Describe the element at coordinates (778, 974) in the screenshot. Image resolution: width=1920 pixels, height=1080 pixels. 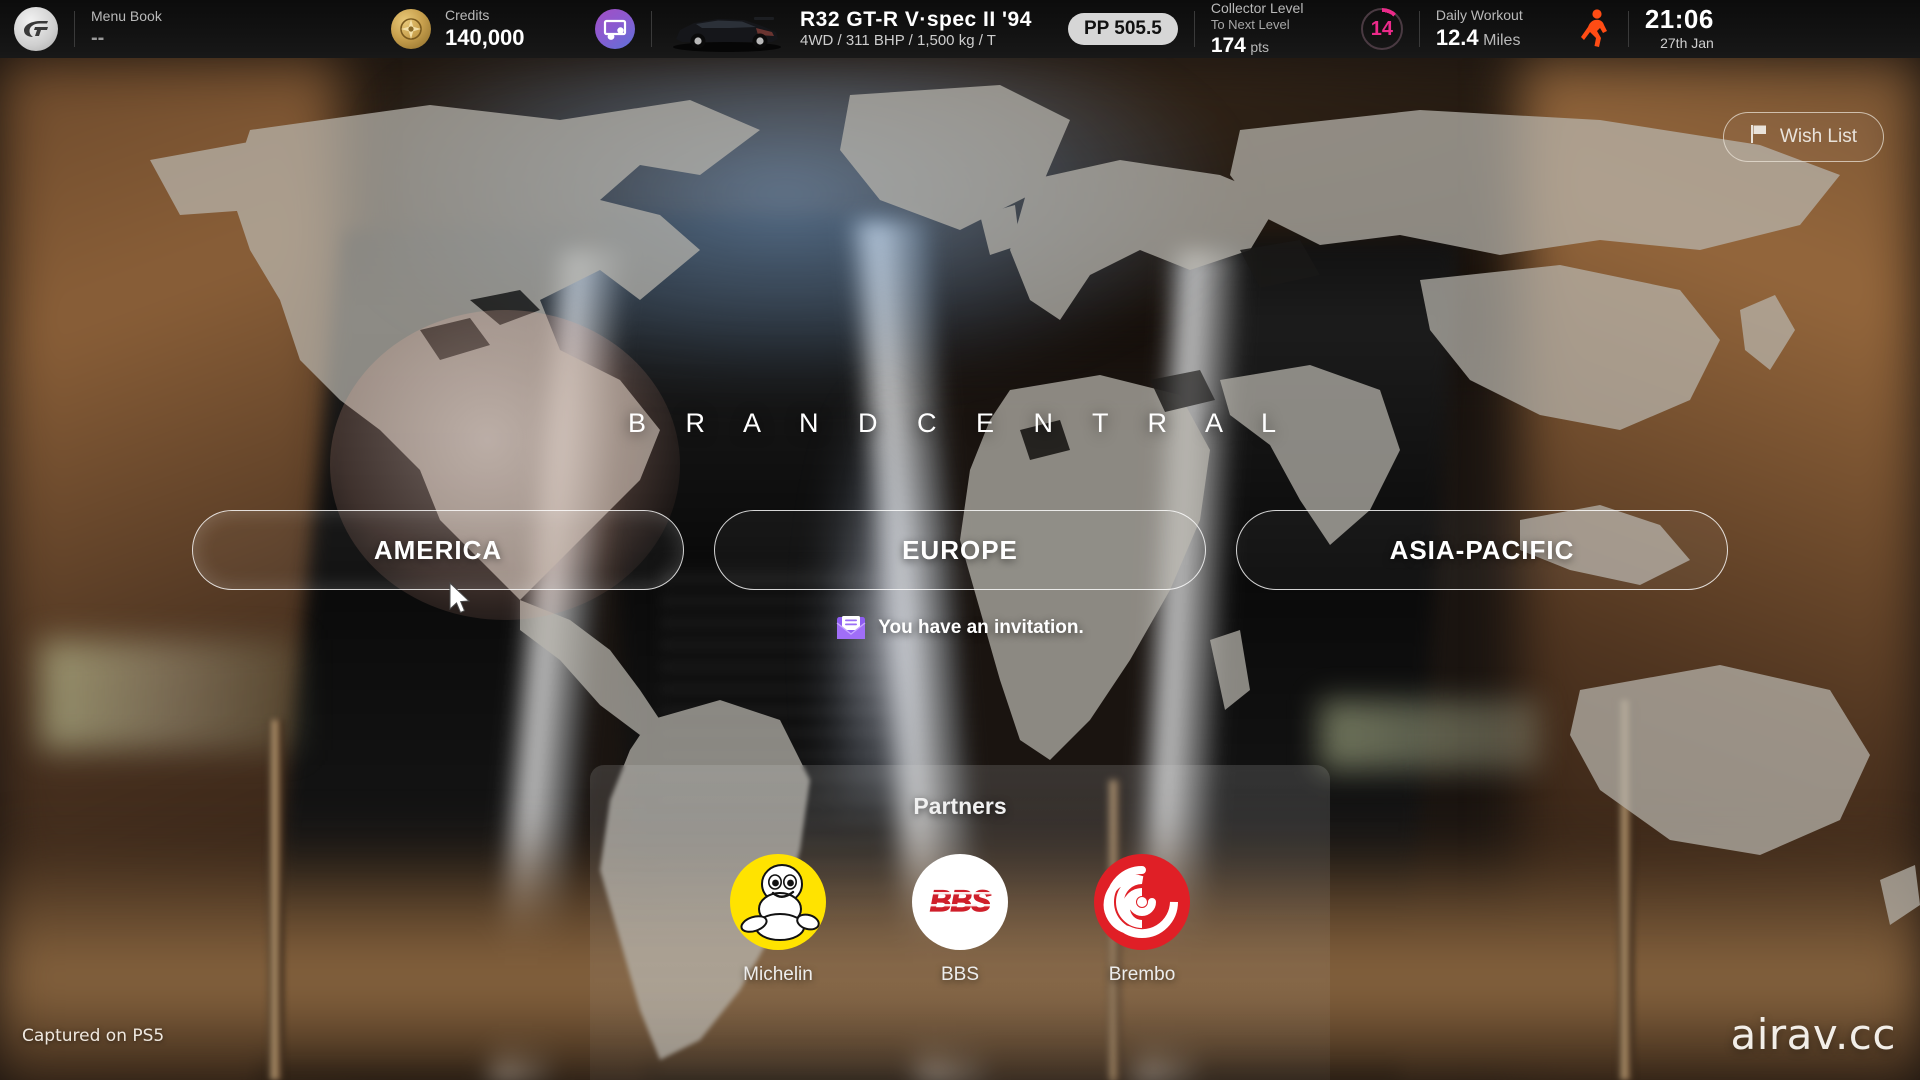
I see `partner-name: Michelin` at that location.